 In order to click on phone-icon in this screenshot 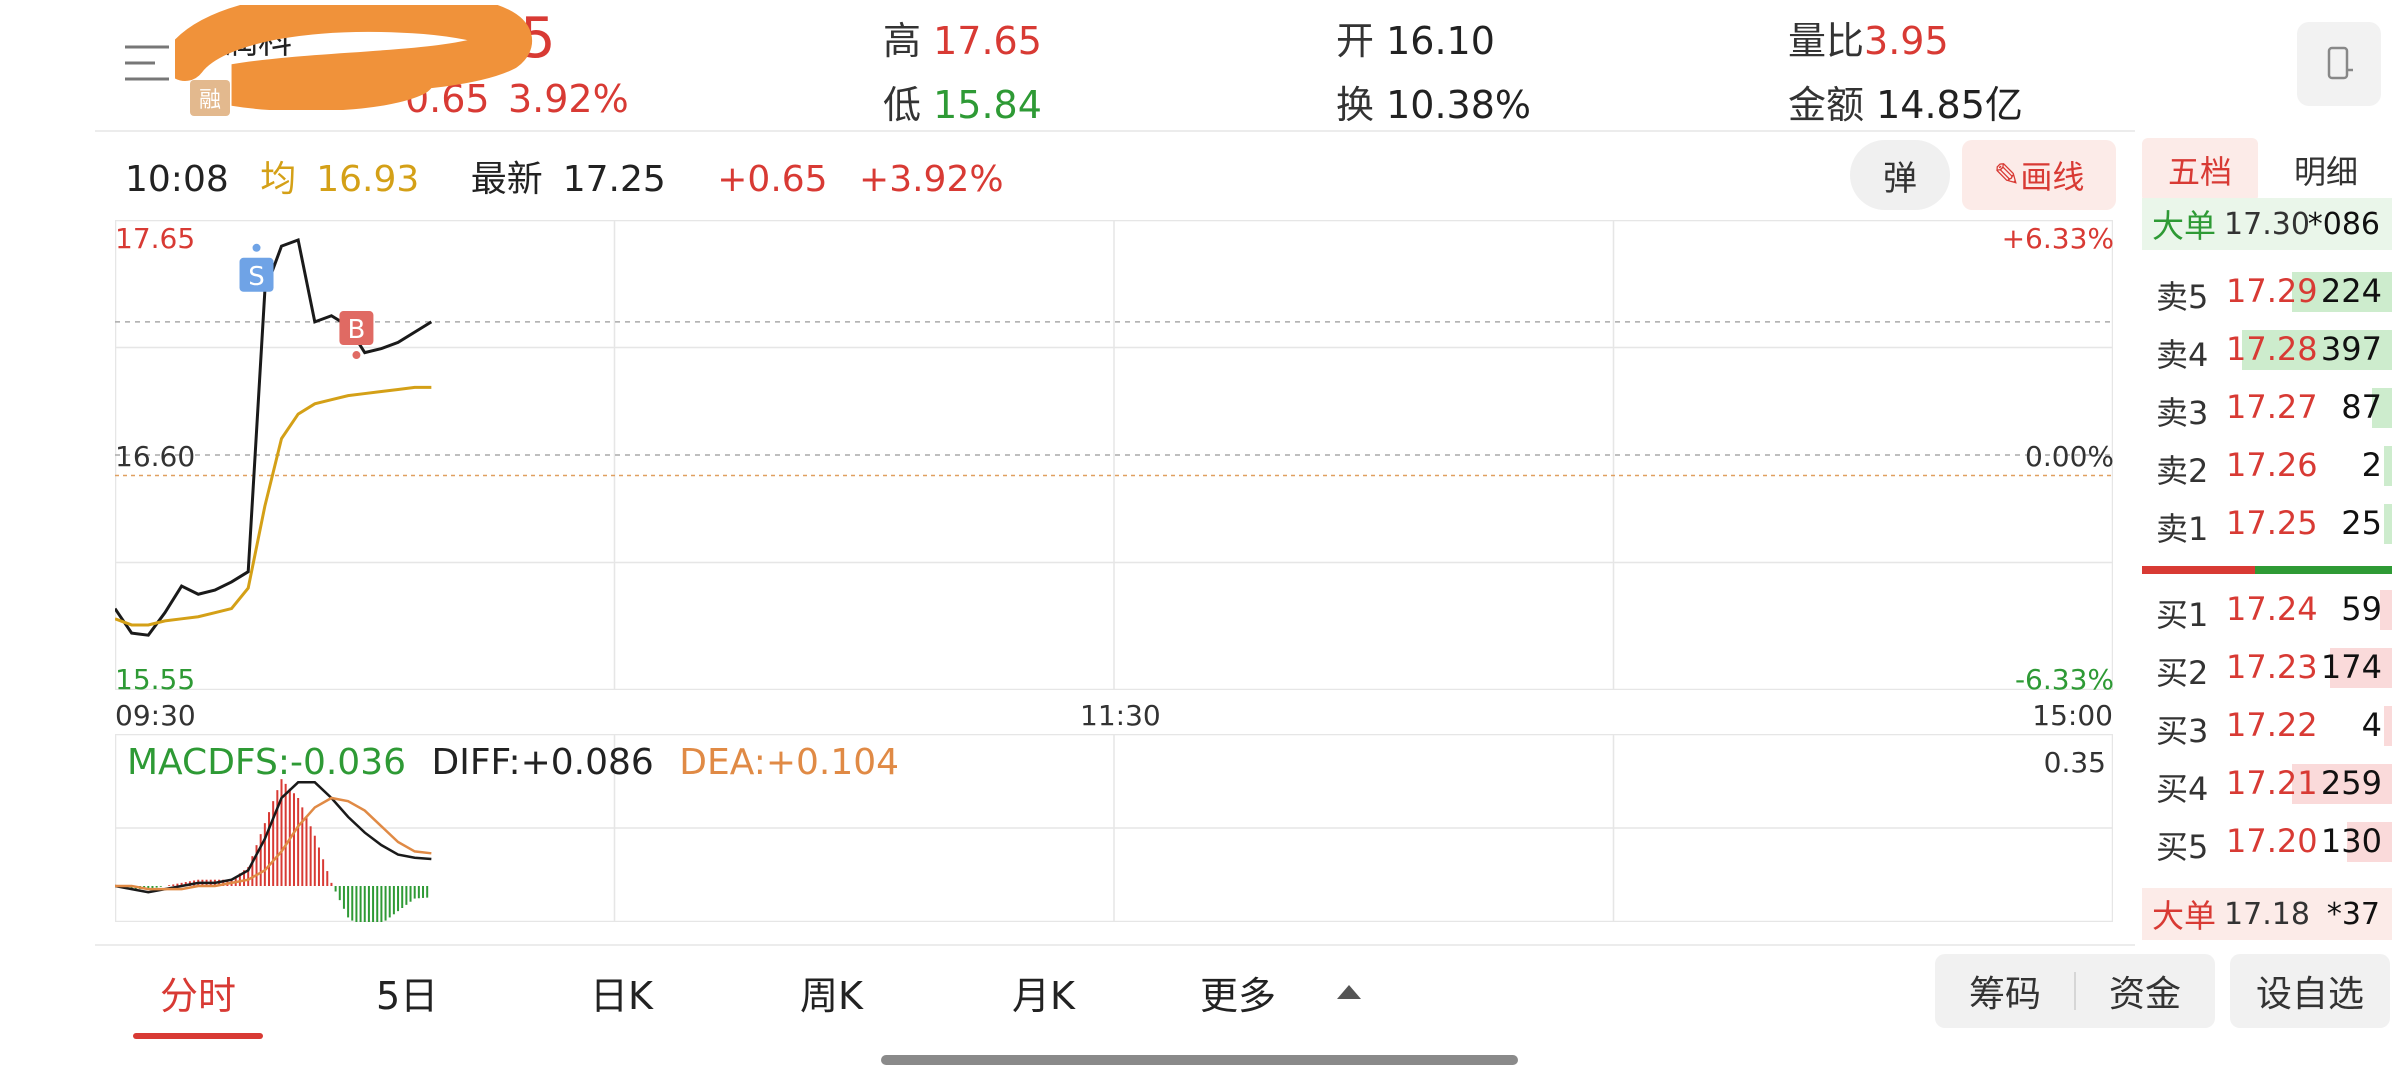, I will do `click(2340, 63)`.